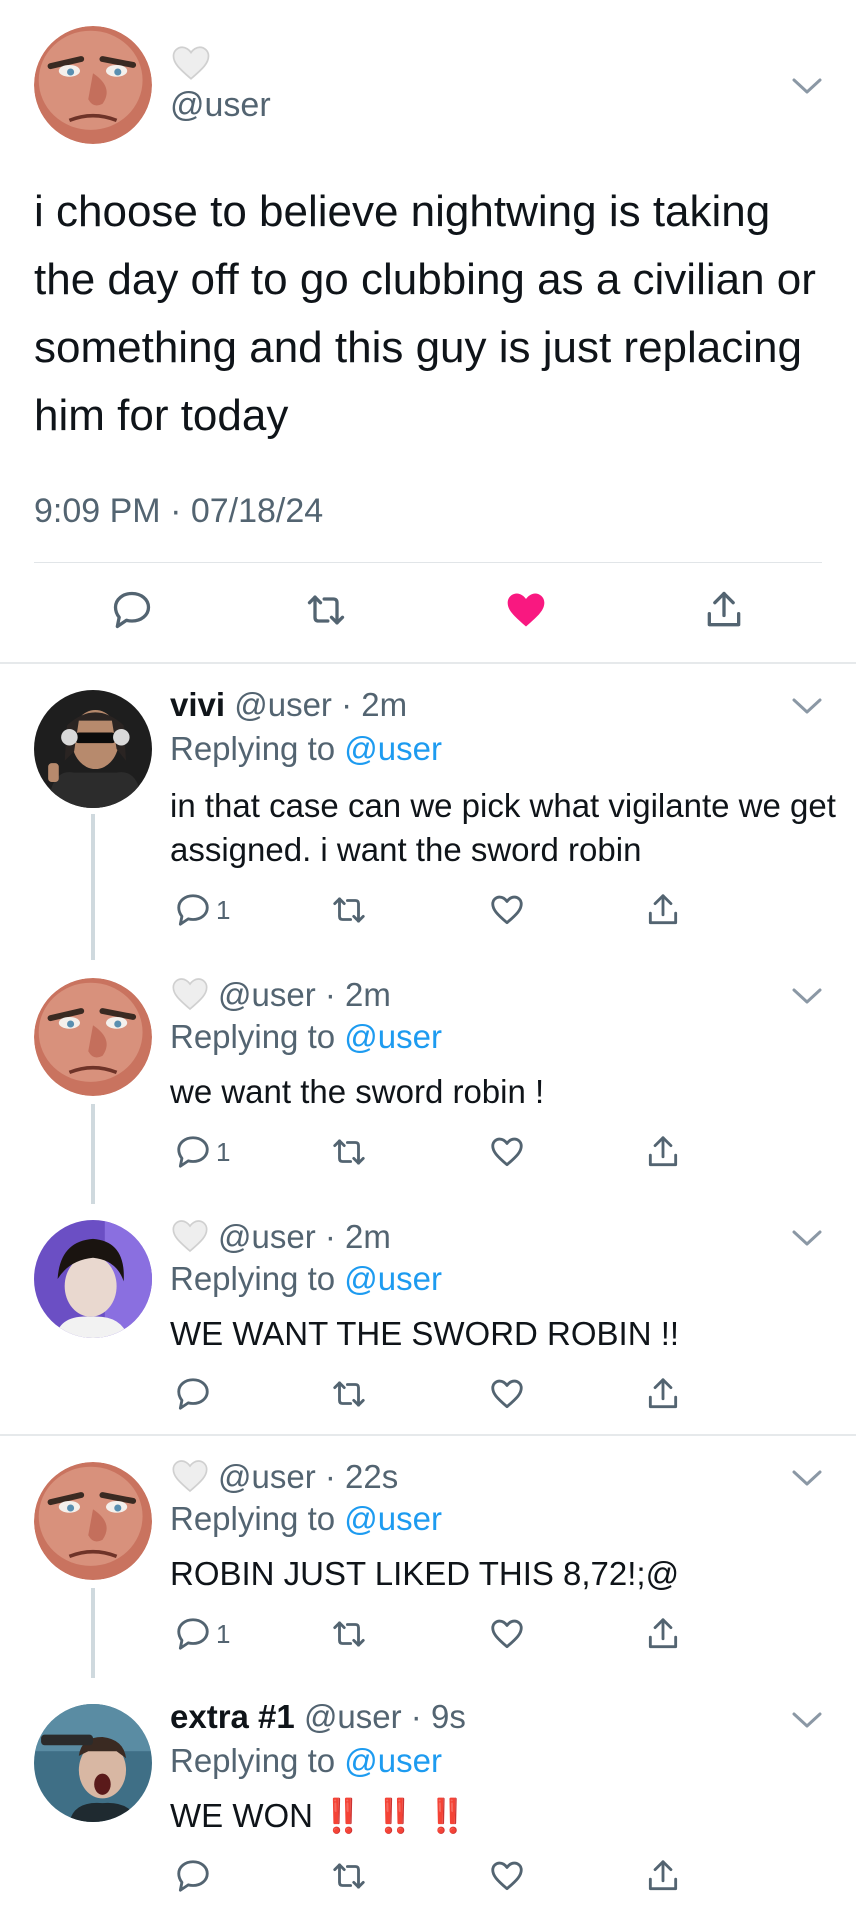 The image size is (856, 1920). Describe the element at coordinates (357, 1091) in the screenshot. I see `reply-text: we want the sword robin !` at that location.